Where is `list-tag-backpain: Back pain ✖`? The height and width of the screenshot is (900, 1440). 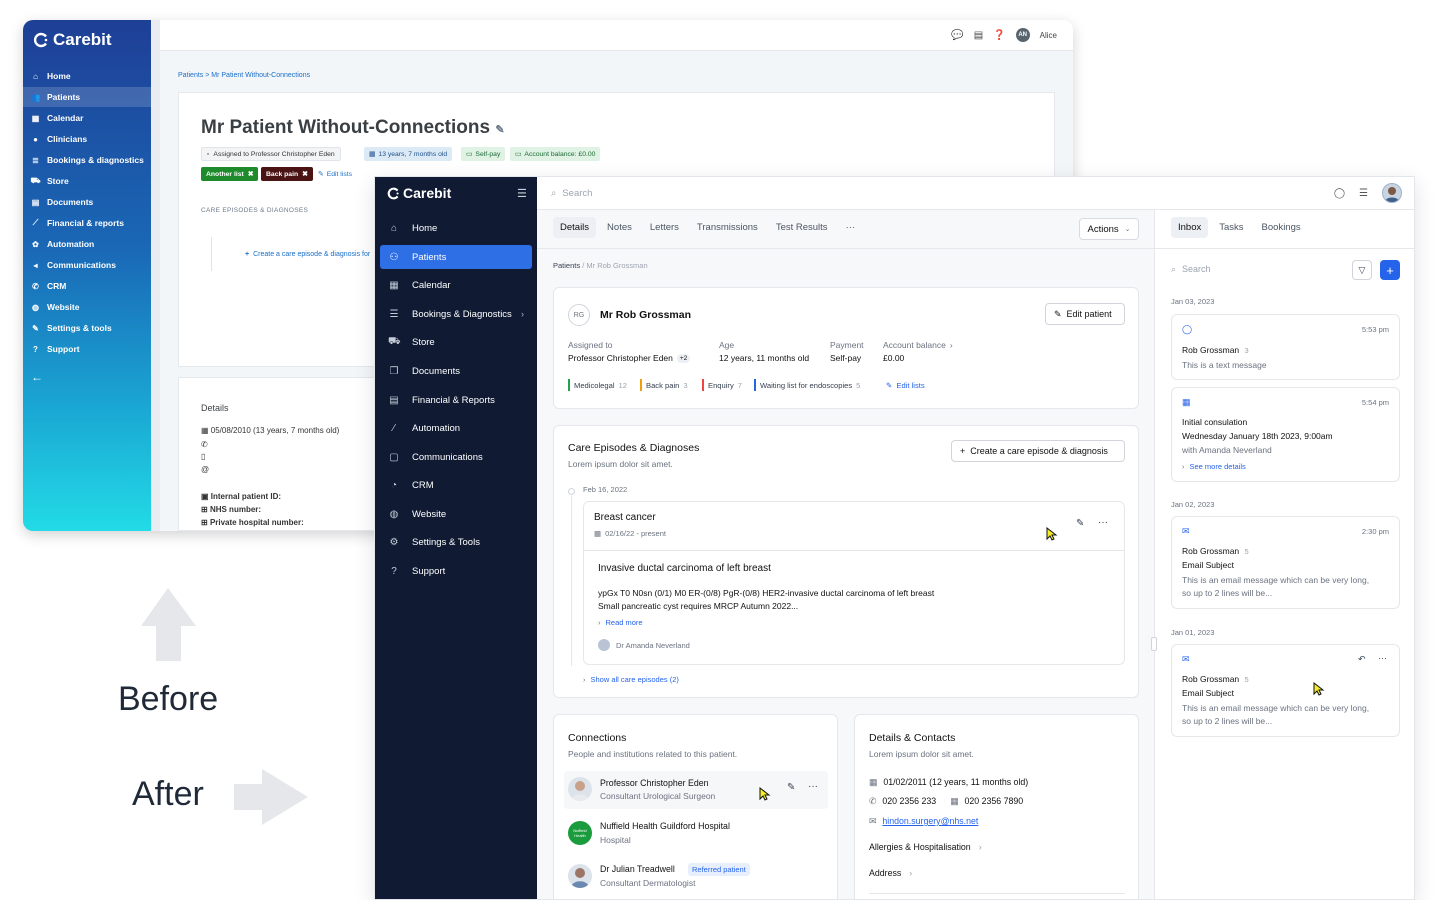 list-tag-backpain: Back pain ✖ is located at coordinates (287, 174).